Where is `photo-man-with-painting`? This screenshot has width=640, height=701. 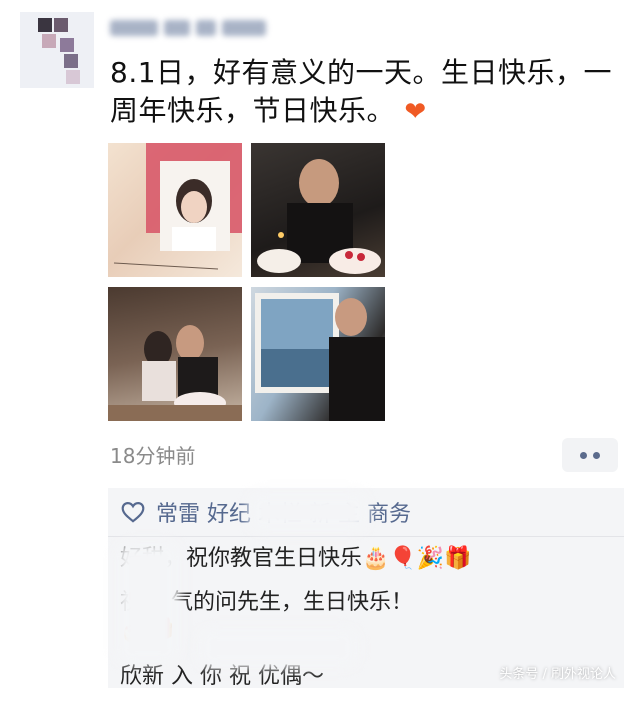
photo-man-with-painting is located at coordinates (318, 354).